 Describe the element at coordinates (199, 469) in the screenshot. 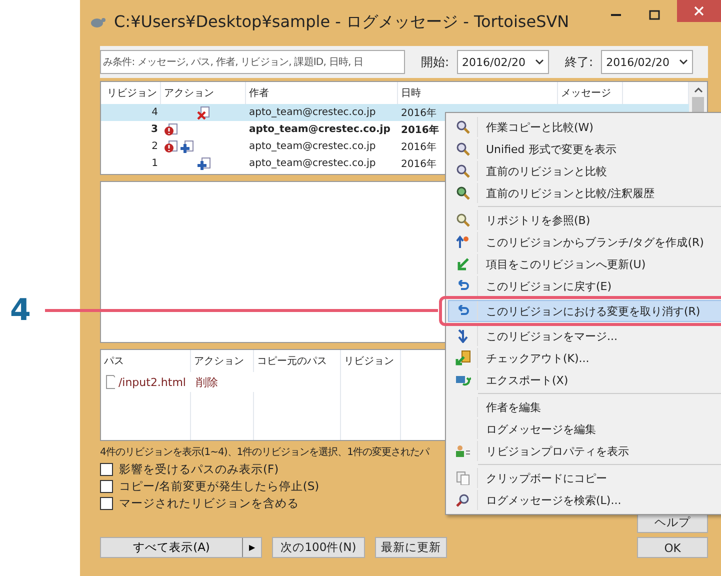

I see `checkbox-label: 影響を受けるパスのみ表示(F)` at that location.